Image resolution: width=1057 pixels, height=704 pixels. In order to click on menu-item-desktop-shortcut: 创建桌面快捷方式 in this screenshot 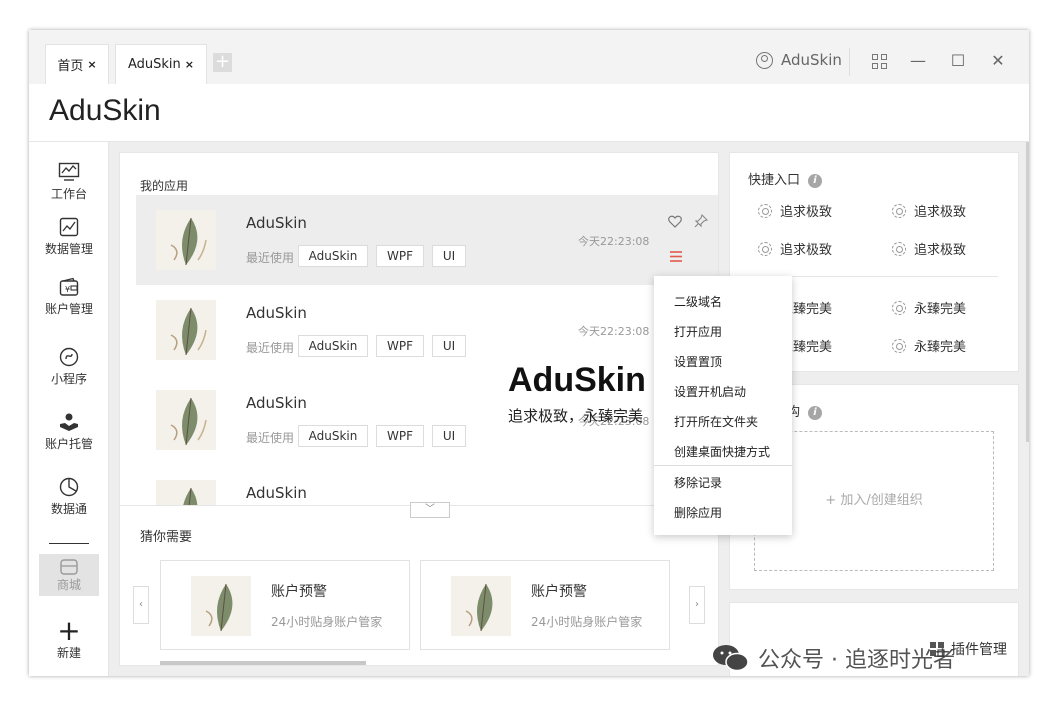, I will do `click(722, 451)`.